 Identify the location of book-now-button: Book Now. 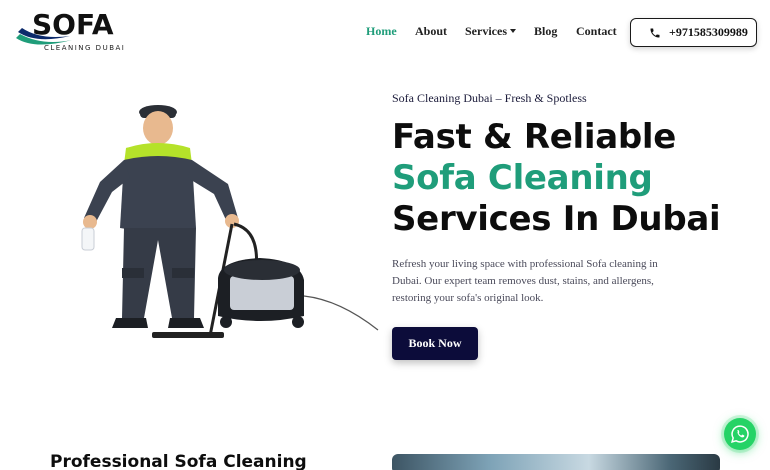
(435, 343).